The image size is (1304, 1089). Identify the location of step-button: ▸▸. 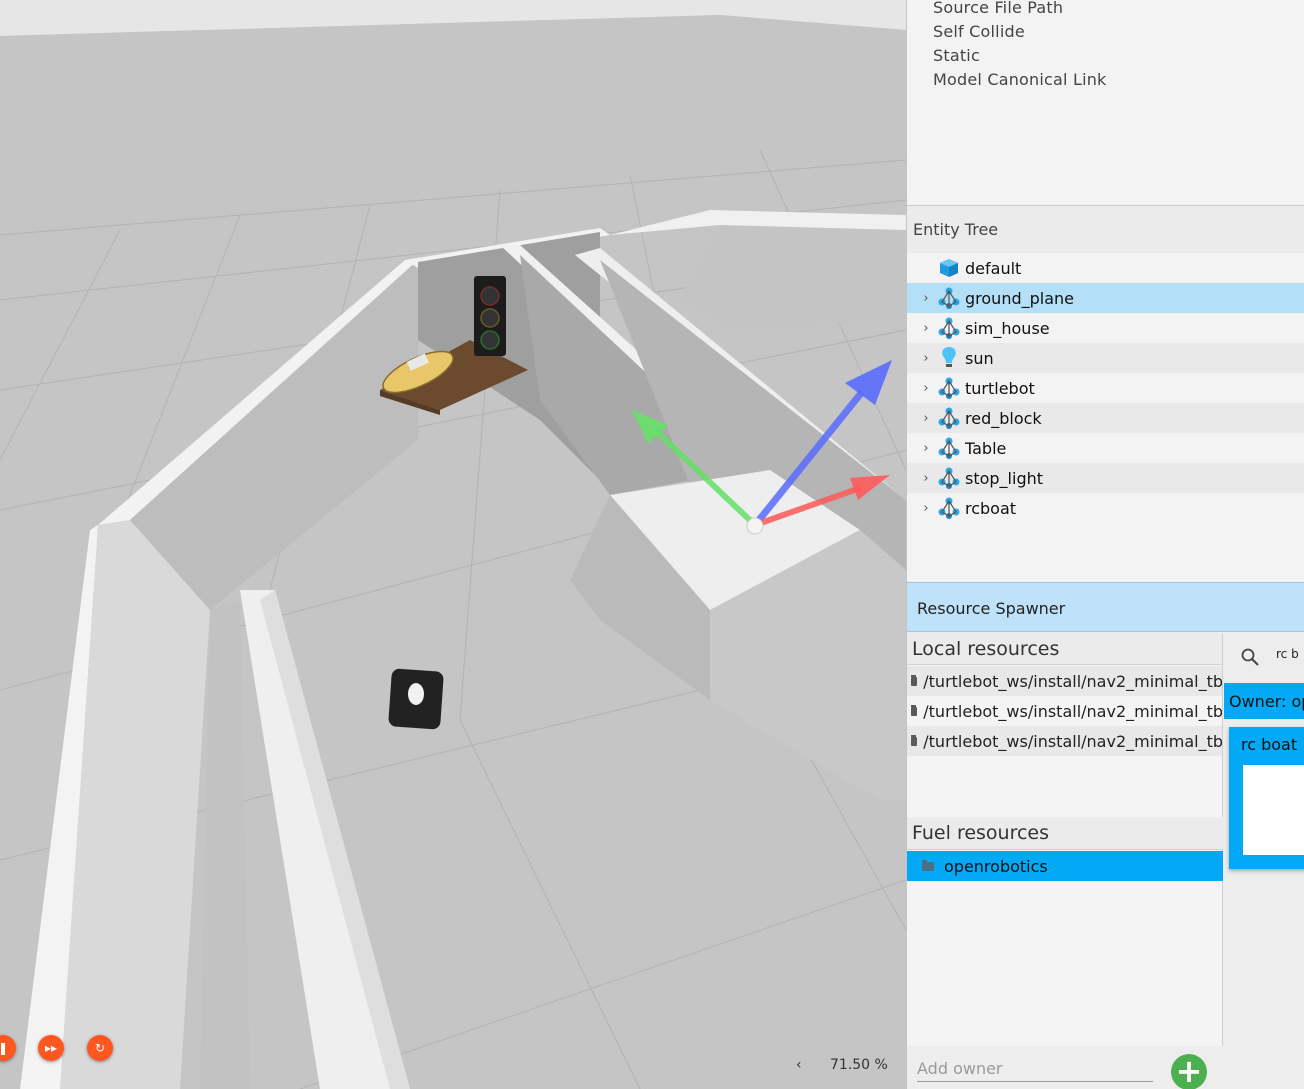
(51, 1048).